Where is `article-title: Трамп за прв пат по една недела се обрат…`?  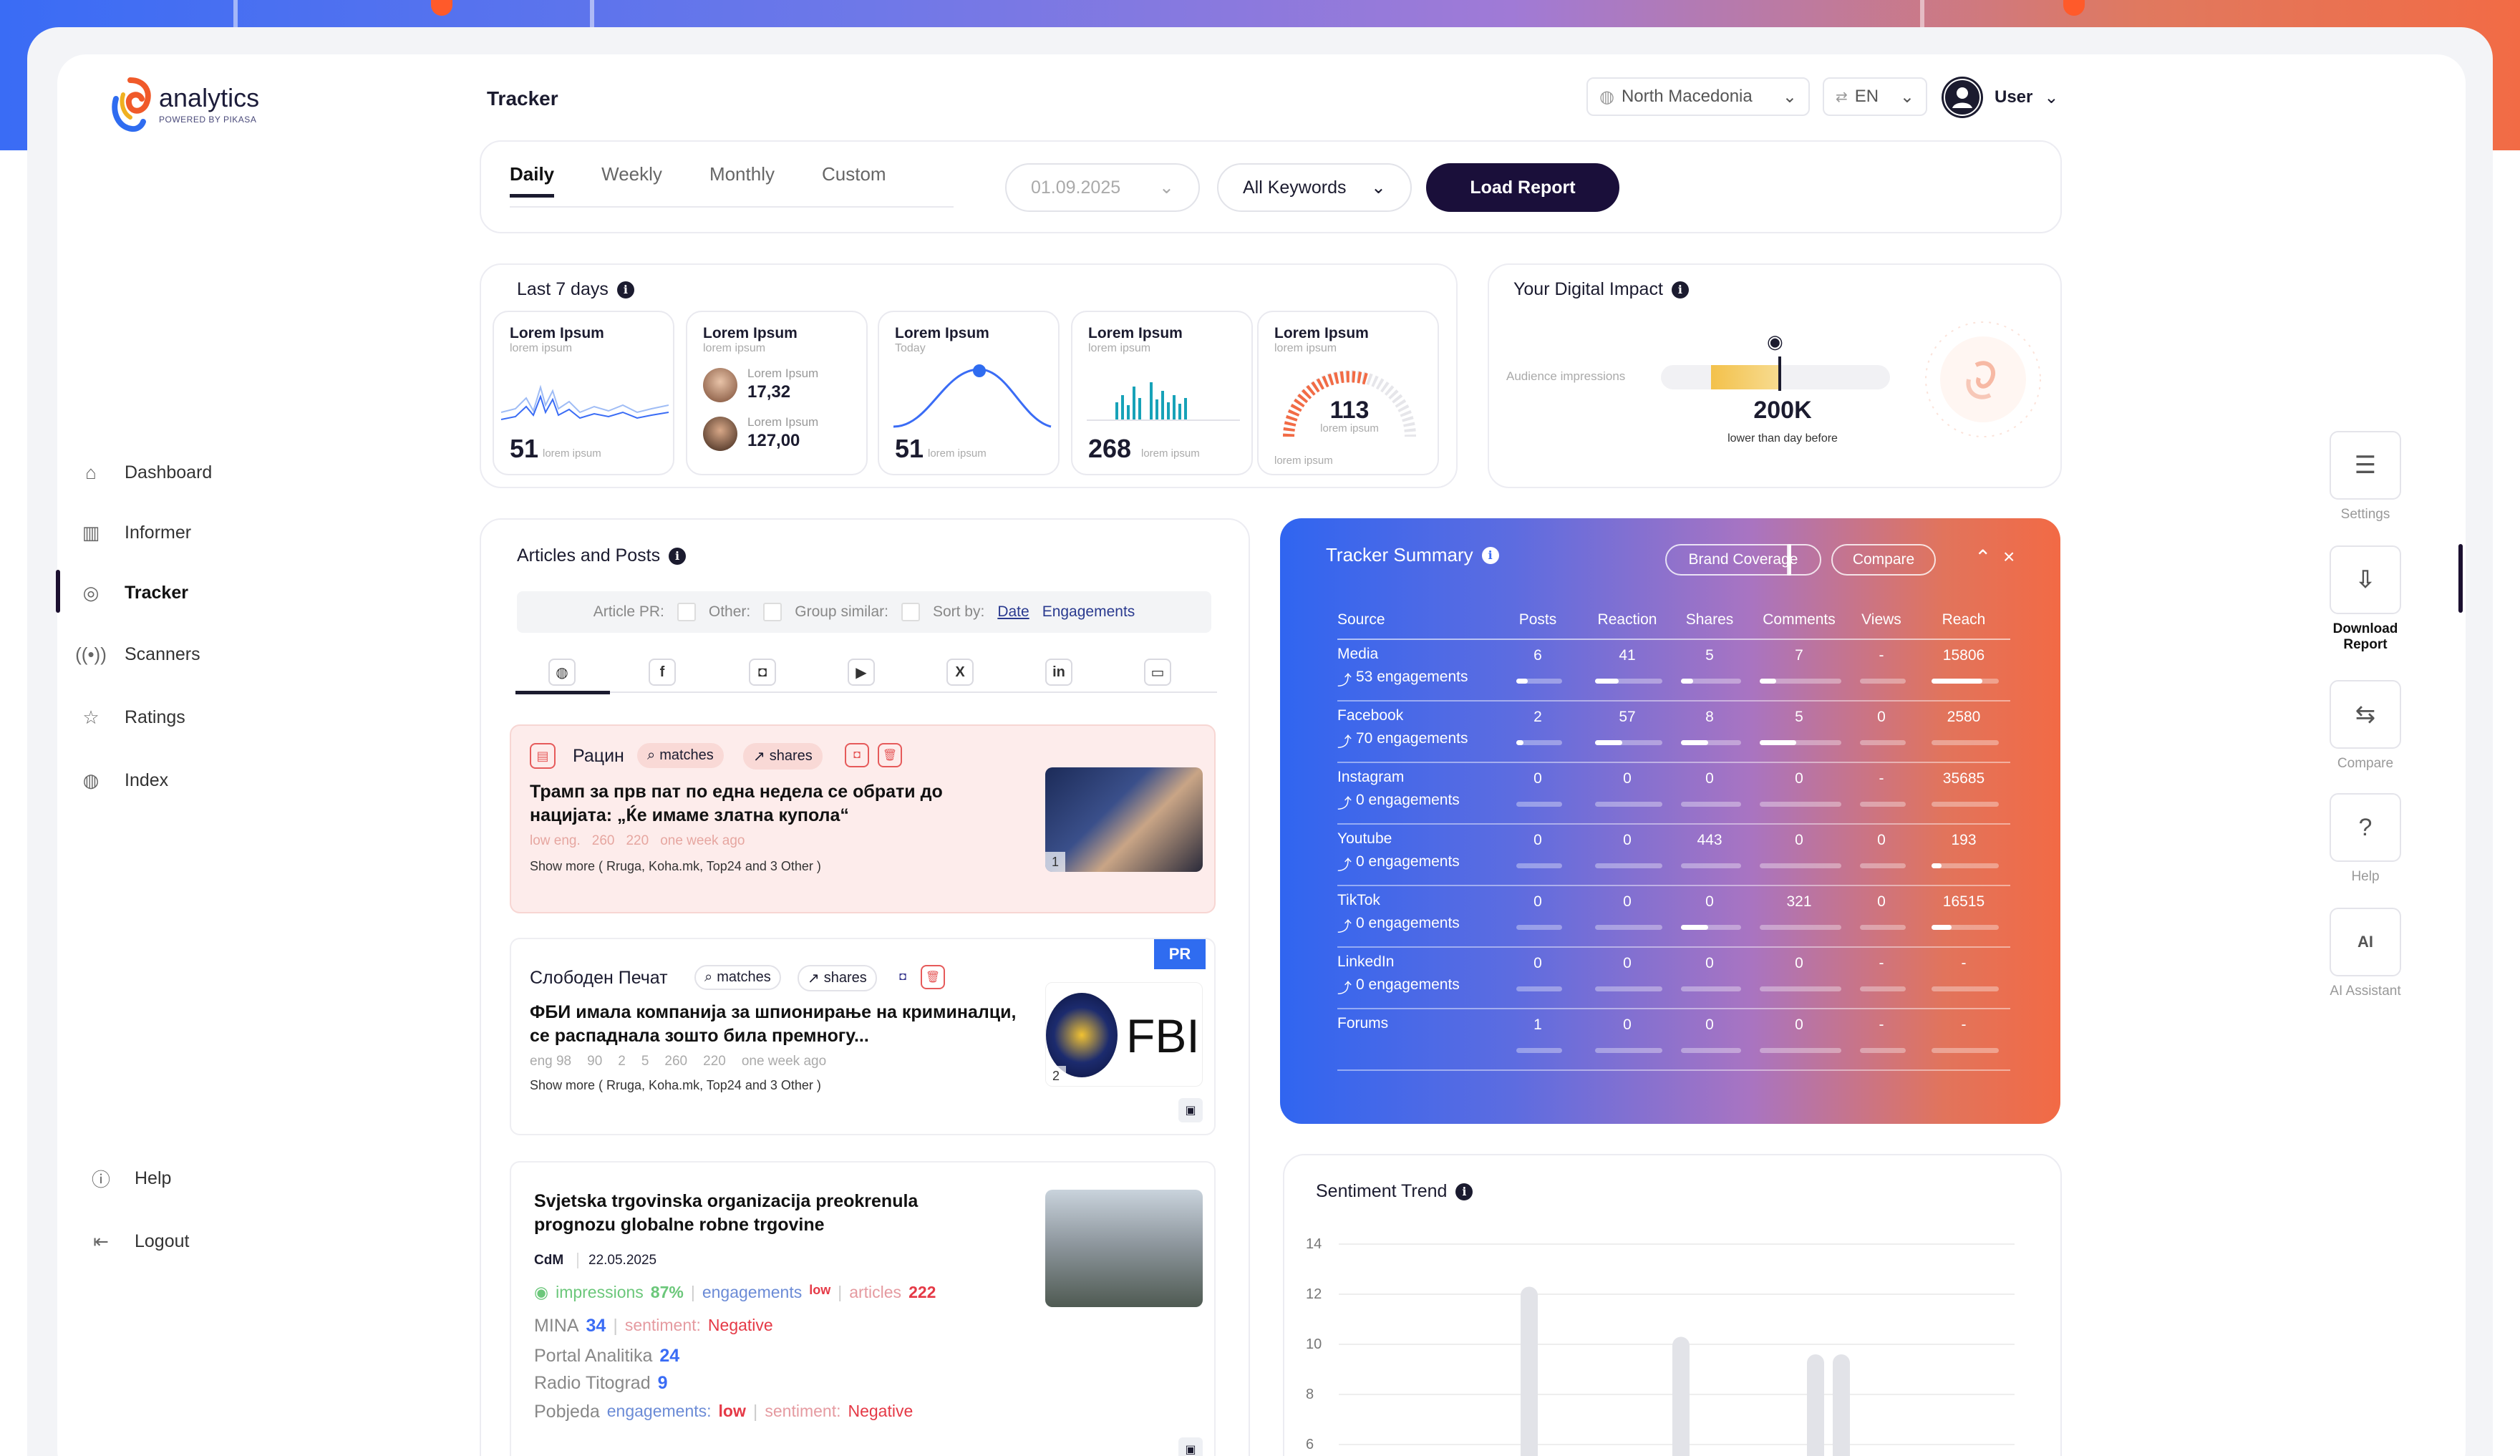
article-title: Трамп за прв пат по една недела се обрат… is located at coordinates (777, 804).